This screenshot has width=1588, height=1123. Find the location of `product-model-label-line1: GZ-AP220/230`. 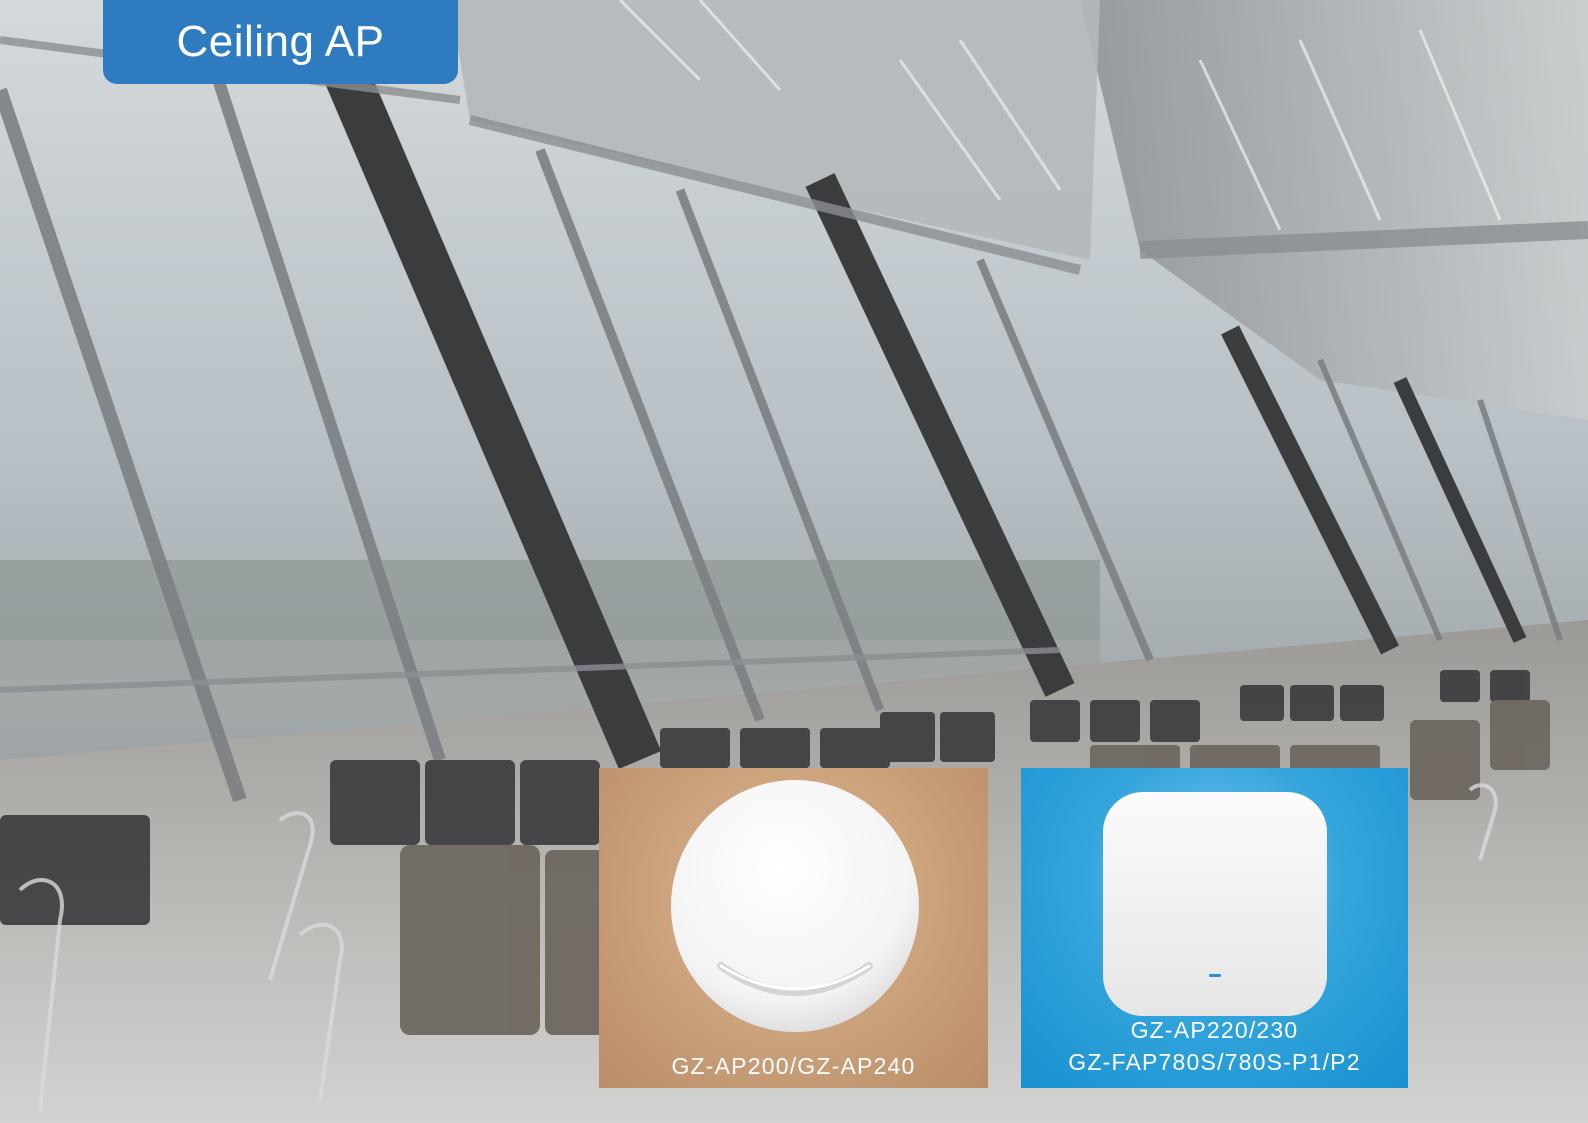

product-model-label-line1: GZ-AP220/230 is located at coordinates (1214, 1030).